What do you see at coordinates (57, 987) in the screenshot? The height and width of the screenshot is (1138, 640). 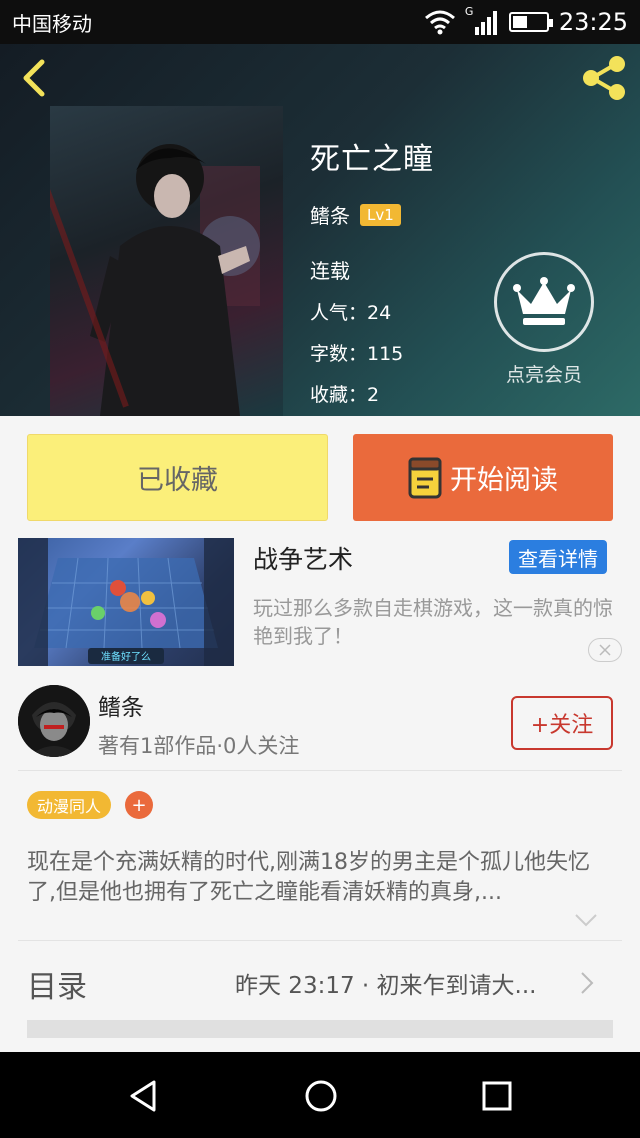 I see `catalog-label: 目录` at bounding box center [57, 987].